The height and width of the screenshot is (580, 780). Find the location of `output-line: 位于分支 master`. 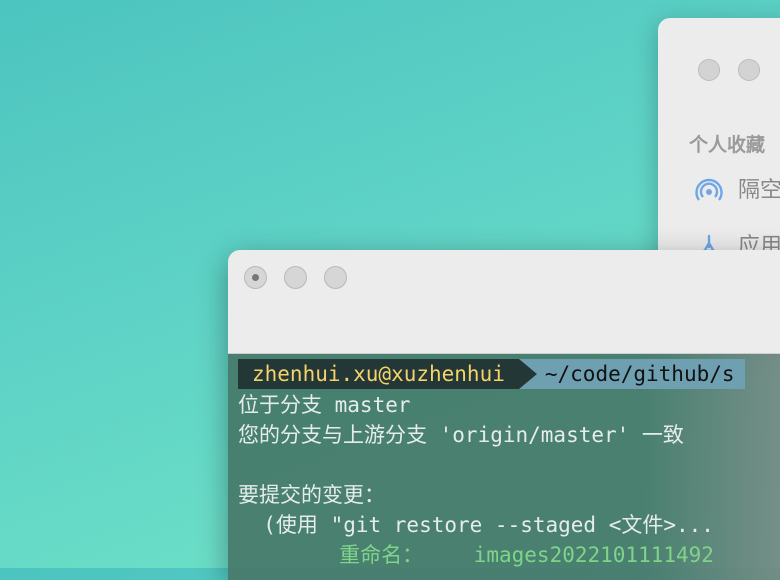

output-line: 位于分支 master is located at coordinates (324, 405).